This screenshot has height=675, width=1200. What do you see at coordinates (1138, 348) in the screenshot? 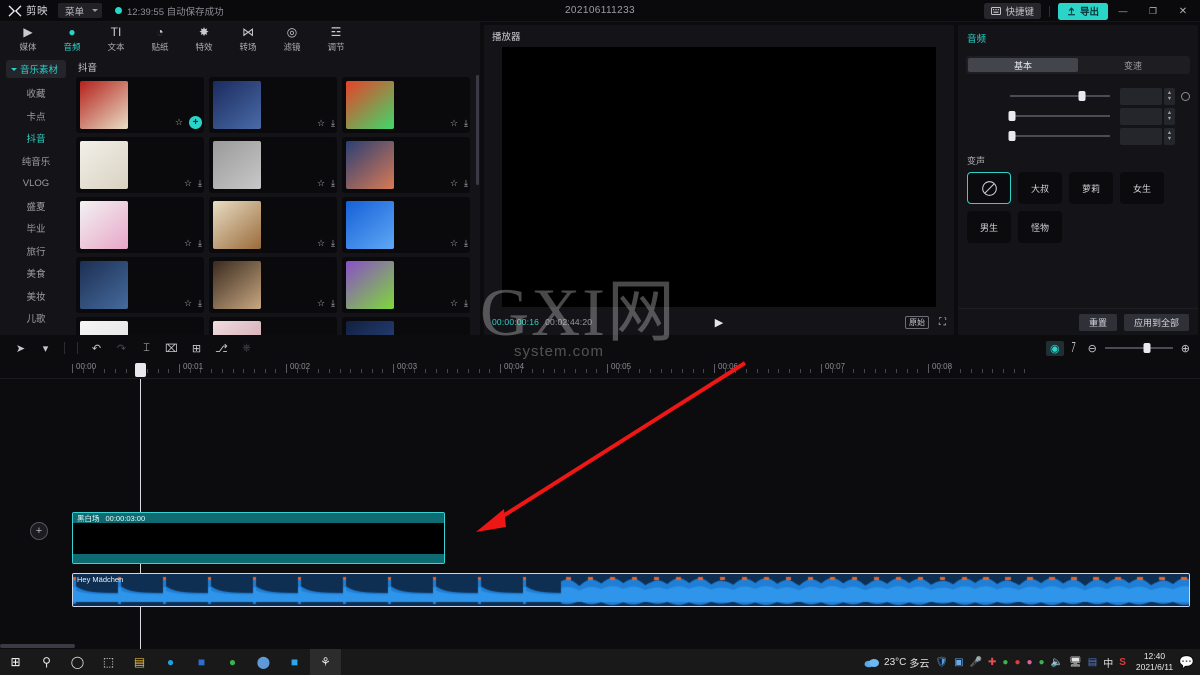
I see `zoom-slider` at bounding box center [1138, 348].